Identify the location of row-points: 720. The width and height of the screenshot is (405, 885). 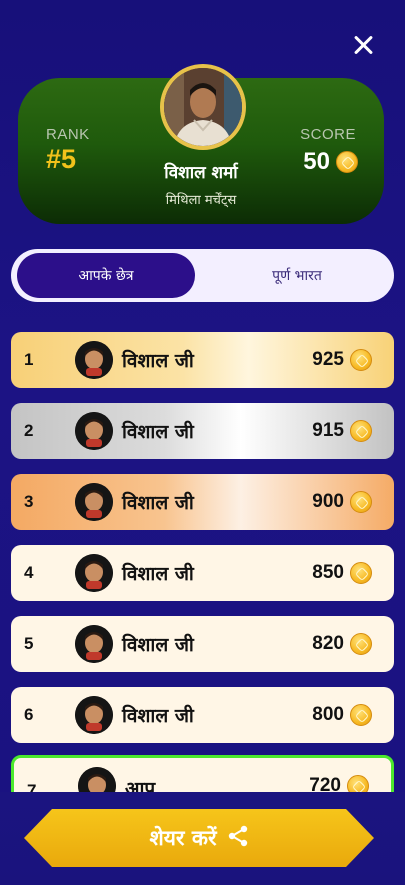
(339, 783).